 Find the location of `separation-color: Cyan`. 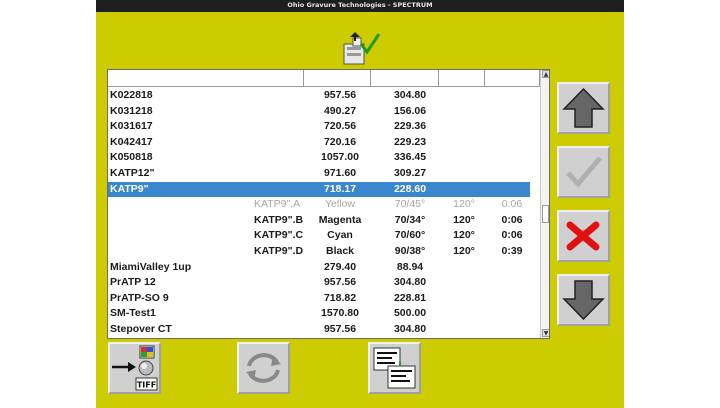

separation-color: Cyan is located at coordinates (340, 235).